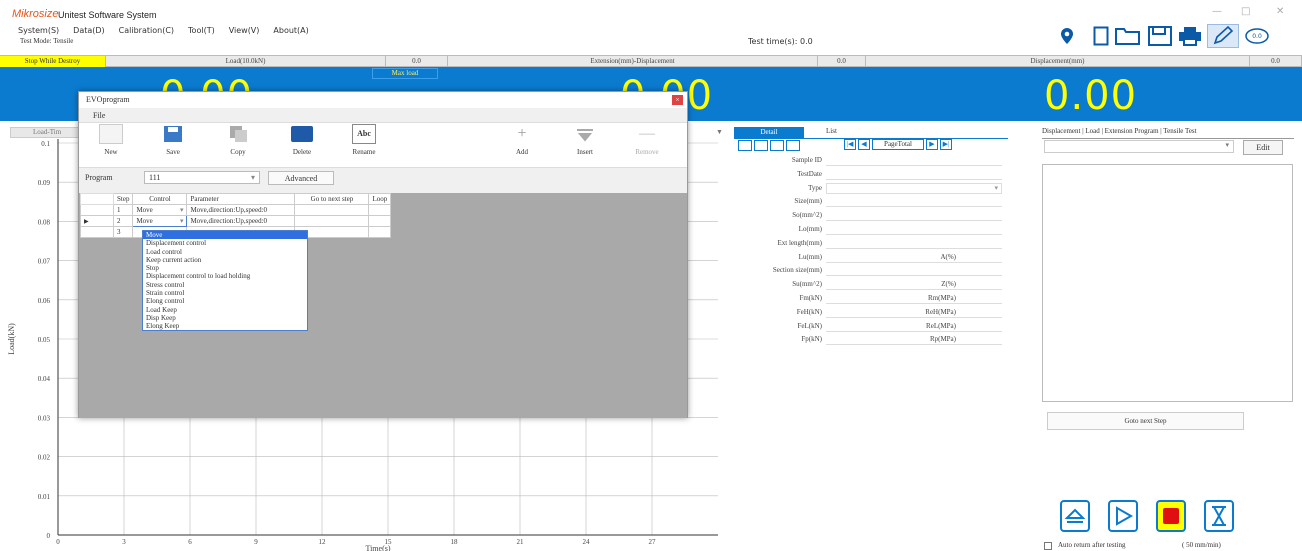 The image size is (1302, 551). What do you see at coordinates (1145, 421) in the screenshot?
I see `goto-next-step-button: Goto next Step` at bounding box center [1145, 421].